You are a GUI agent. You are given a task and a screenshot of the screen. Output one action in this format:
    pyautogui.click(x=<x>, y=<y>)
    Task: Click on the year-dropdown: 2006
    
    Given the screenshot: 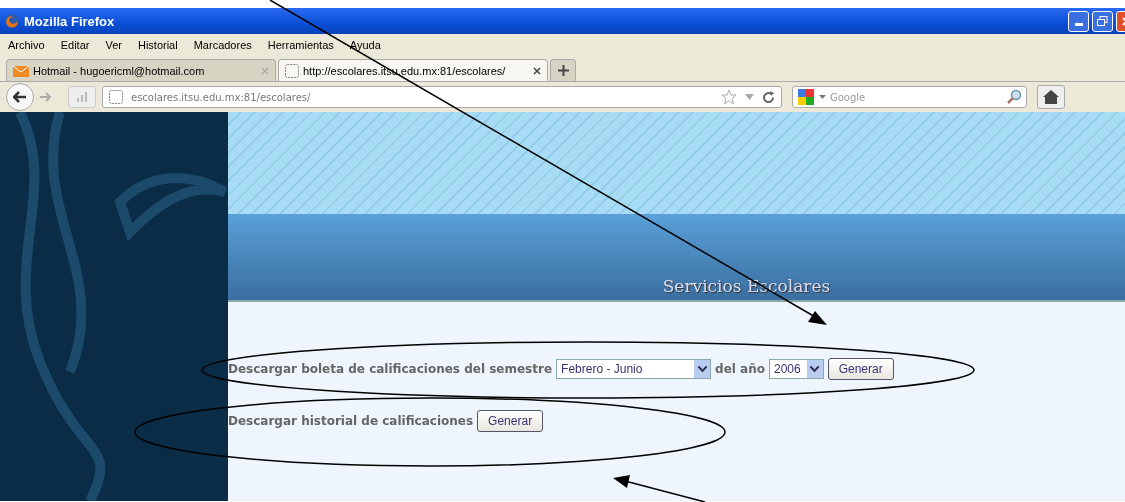 What is the action you would take?
    pyautogui.click(x=796, y=369)
    